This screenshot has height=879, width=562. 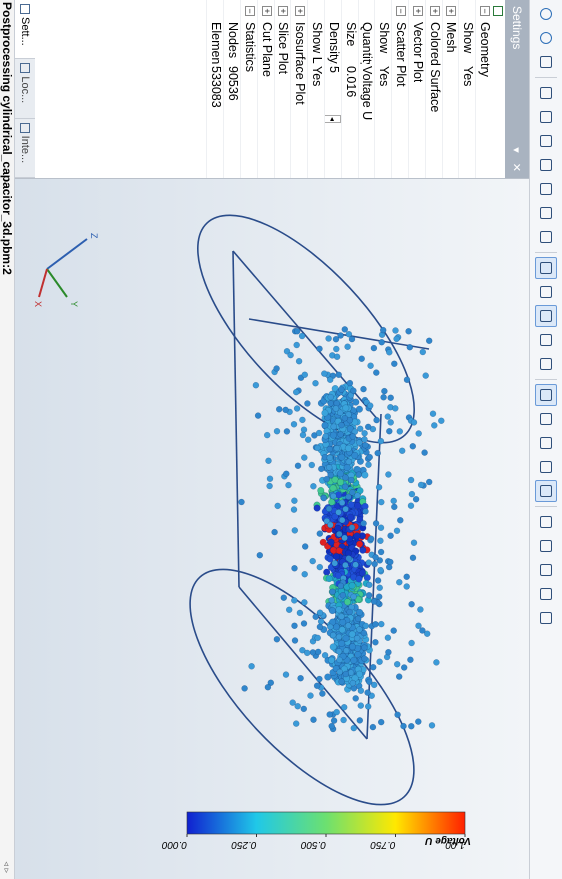 I want to click on zoom-out-button, so click(x=546, y=38).